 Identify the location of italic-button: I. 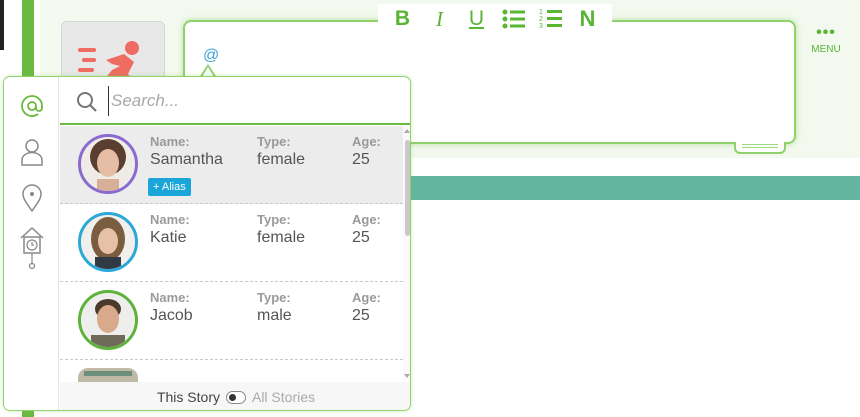
(439, 19).